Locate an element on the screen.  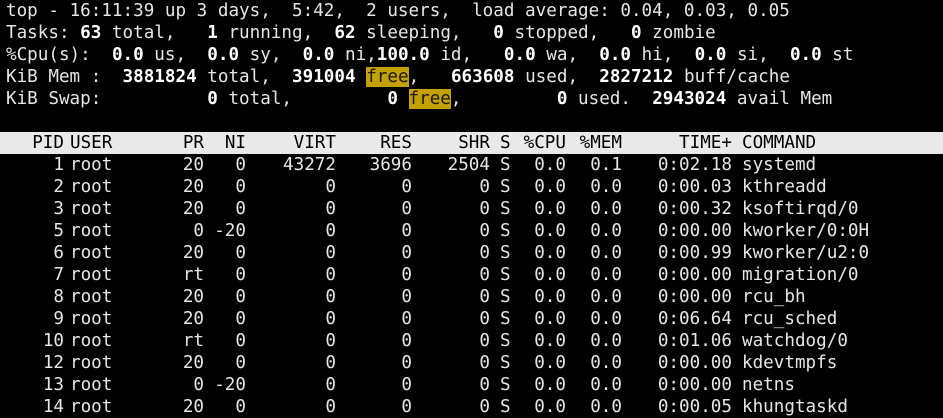
mem-label-used: used, is located at coordinates (557, 77).